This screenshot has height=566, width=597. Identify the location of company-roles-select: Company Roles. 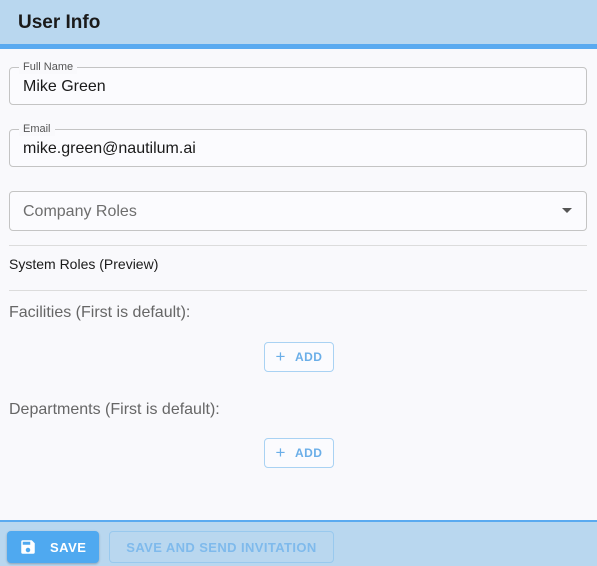
(298, 211).